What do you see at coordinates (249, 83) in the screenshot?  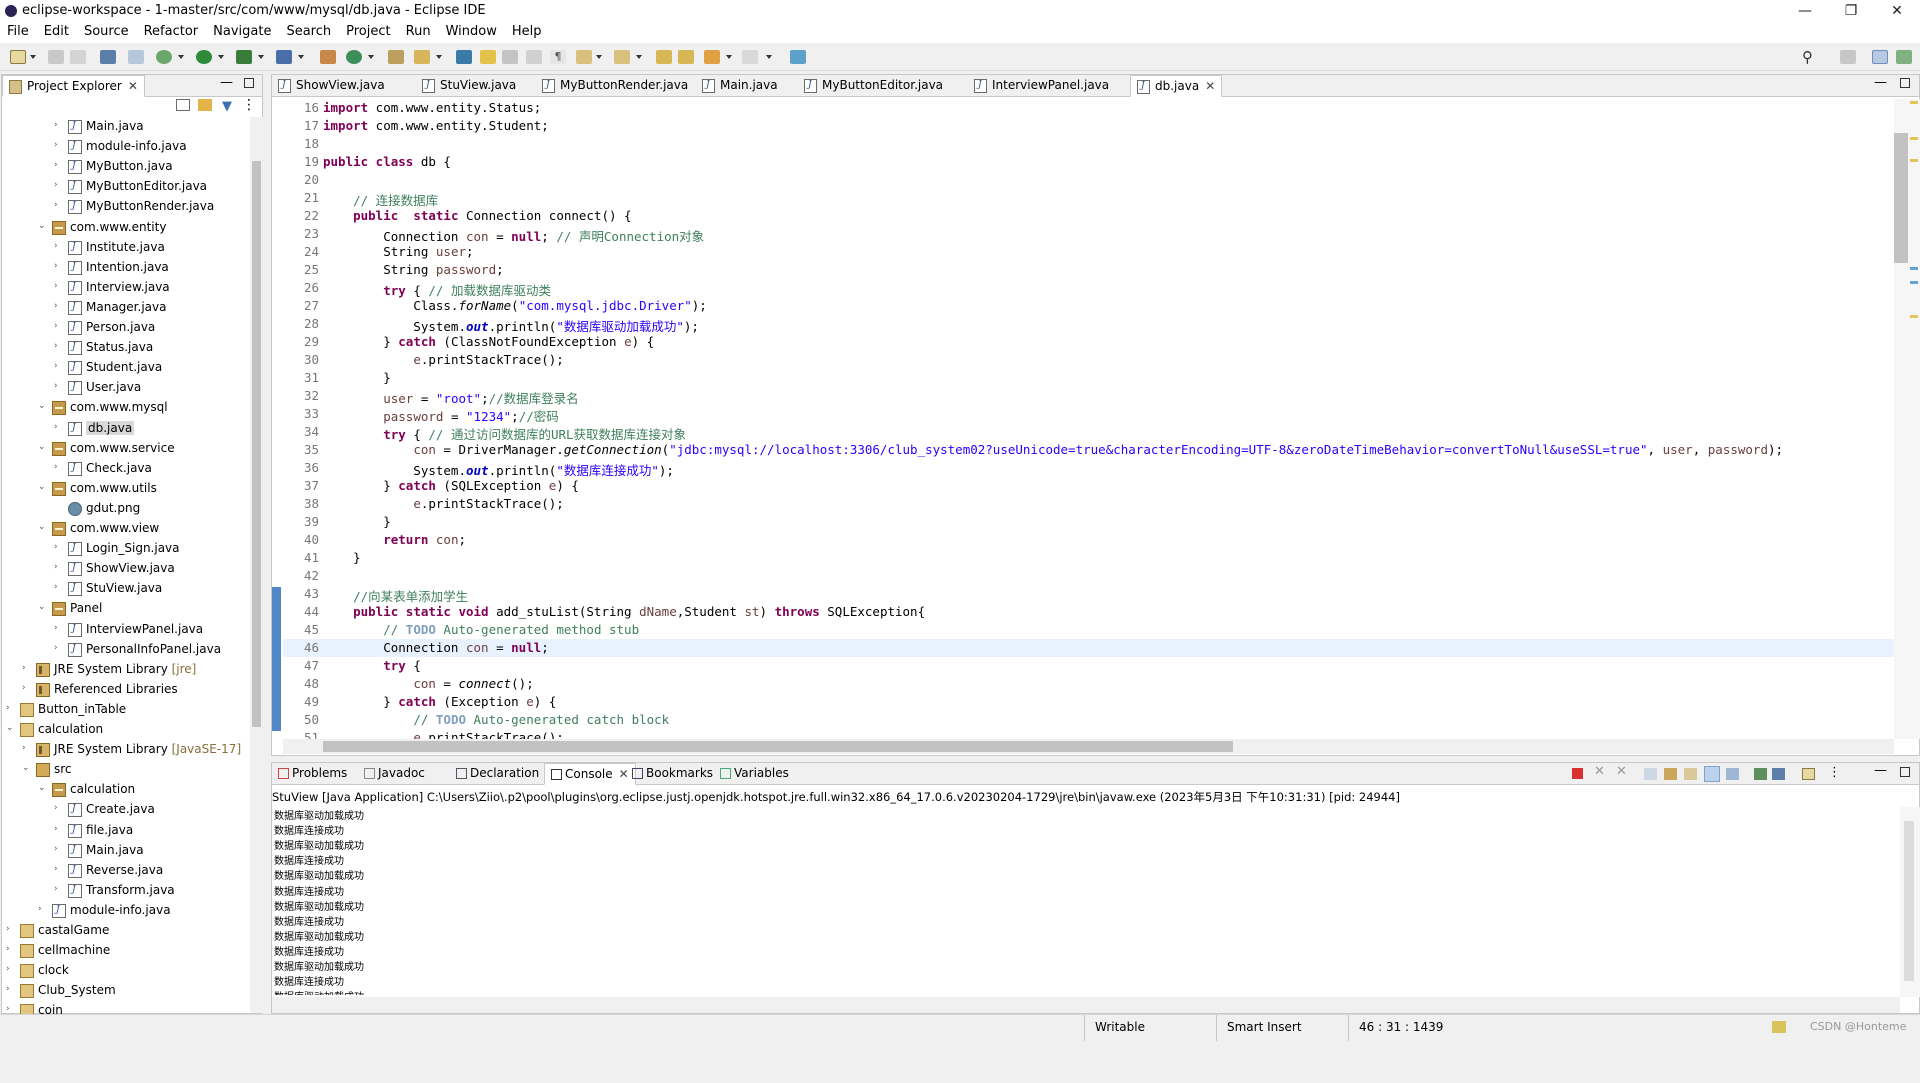 I see `maximize-icon` at bounding box center [249, 83].